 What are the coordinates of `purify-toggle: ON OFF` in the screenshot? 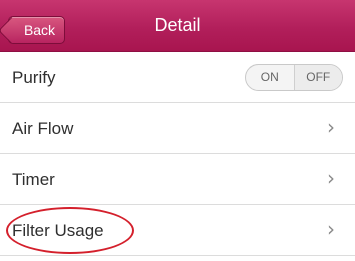 It's located at (294, 77).